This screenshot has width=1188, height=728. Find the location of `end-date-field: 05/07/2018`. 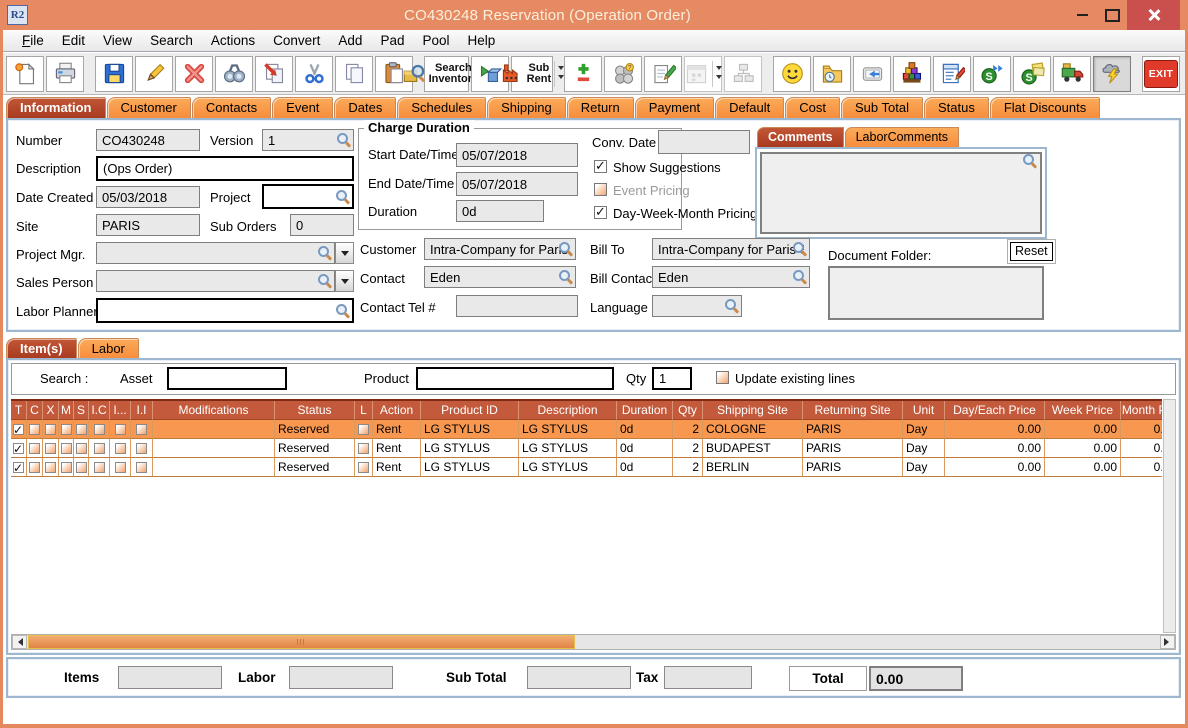

end-date-field: 05/07/2018 is located at coordinates (517, 184).